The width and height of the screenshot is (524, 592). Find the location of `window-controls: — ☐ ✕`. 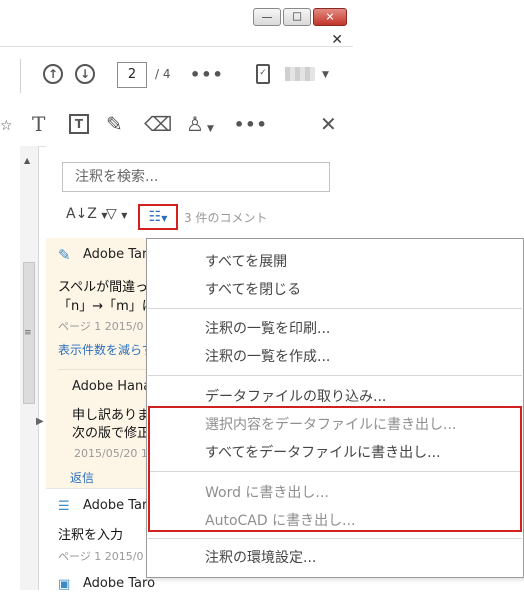

window-controls: — ☐ ✕ is located at coordinates (300, 17).